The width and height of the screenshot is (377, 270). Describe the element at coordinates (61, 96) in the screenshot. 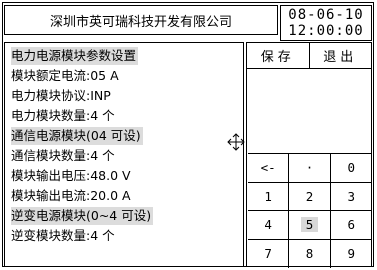

I see `param-power-protocol: 电力模块协议:INP` at that location.